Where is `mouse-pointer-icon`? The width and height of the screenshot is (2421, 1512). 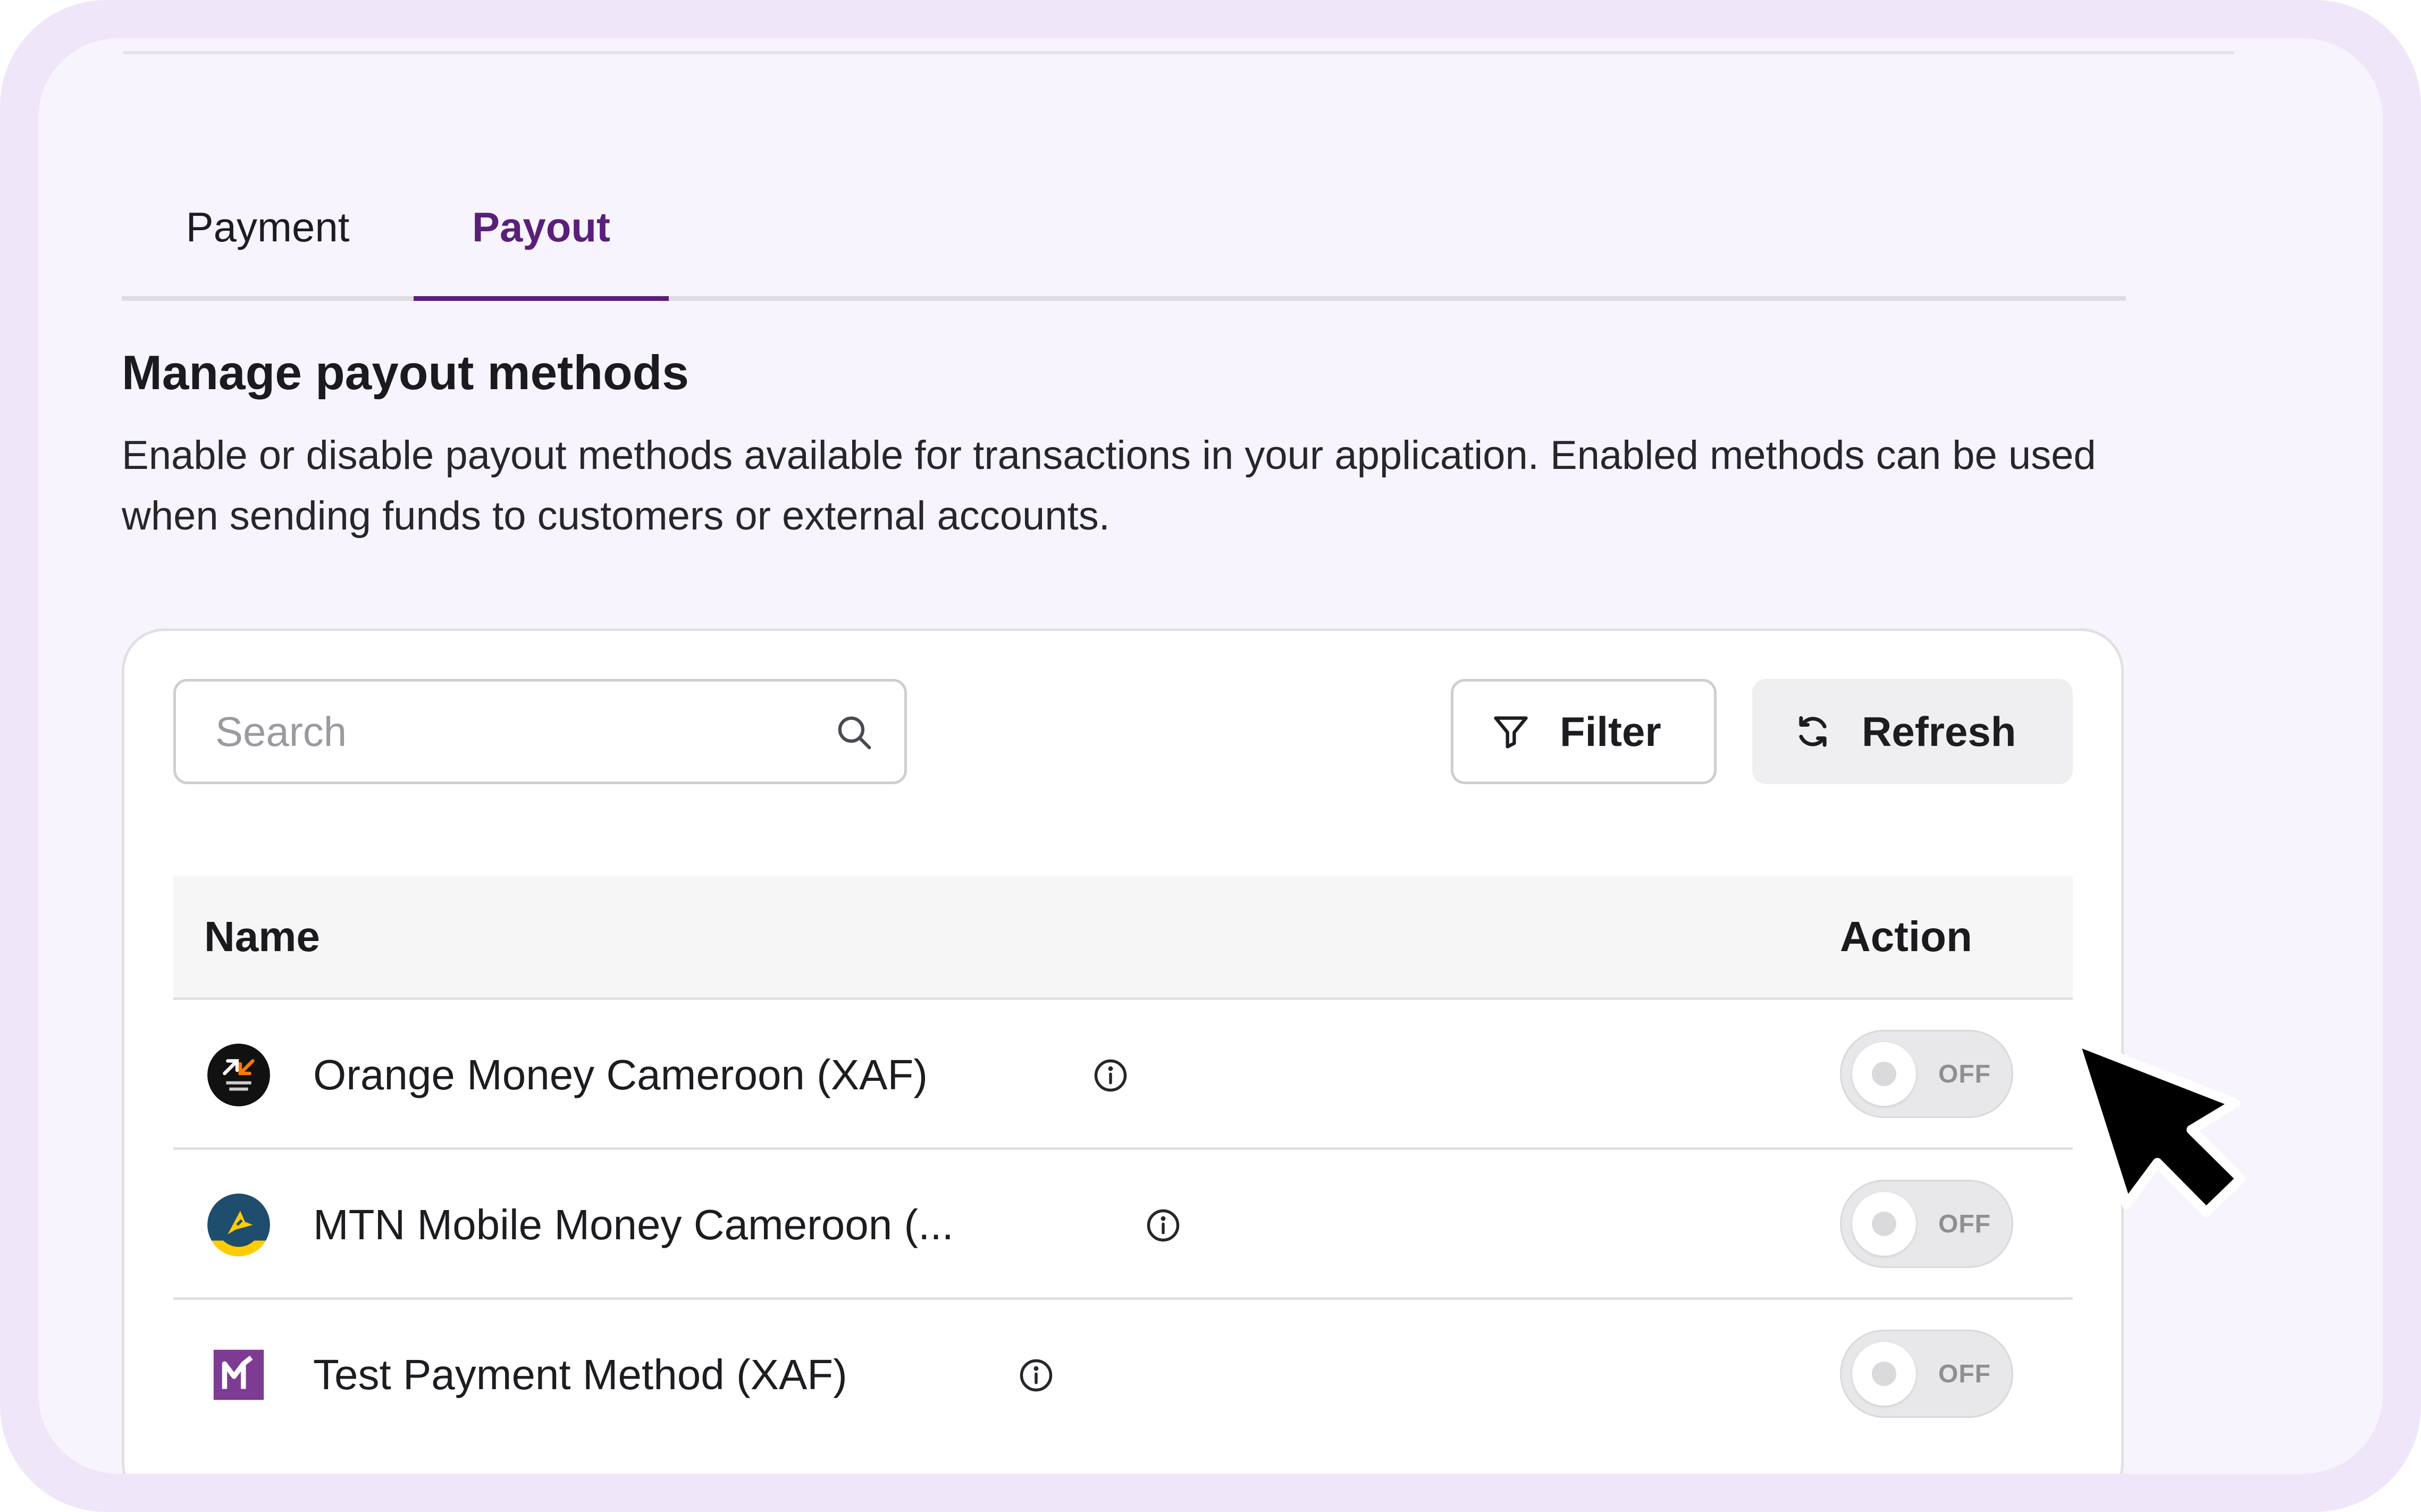
mouse-pointer-icon is located at coordinates (2158, 1126).